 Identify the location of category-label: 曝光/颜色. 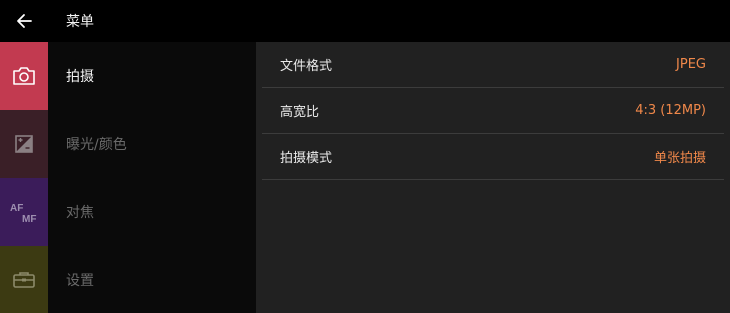
(96, 145).